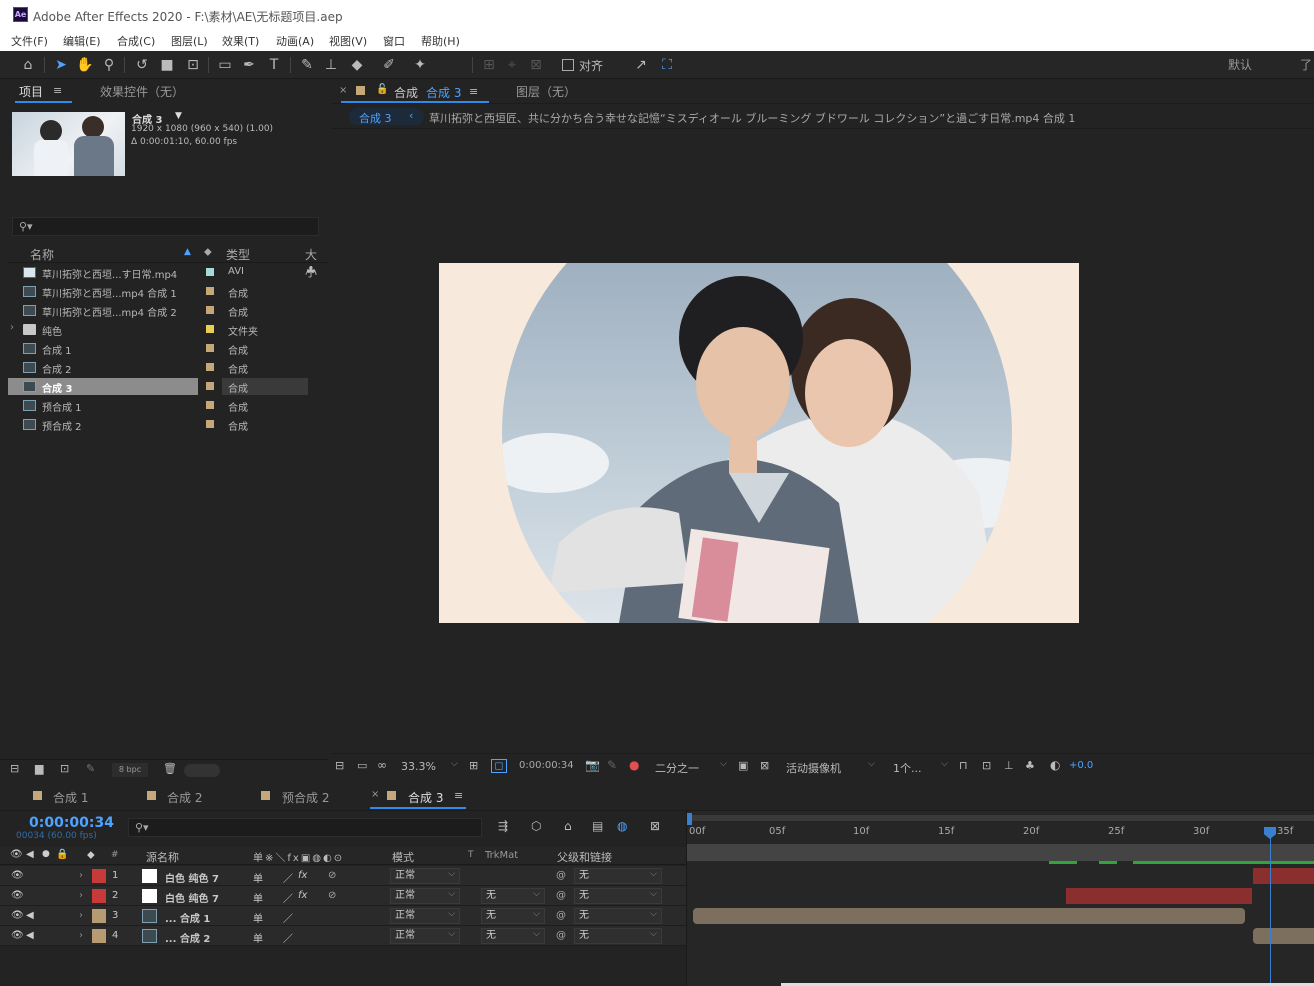 The height and width of the screenshot is (986, 1314). I want to click on camera-dropdown: 活动摄像机, so click(813, 768).